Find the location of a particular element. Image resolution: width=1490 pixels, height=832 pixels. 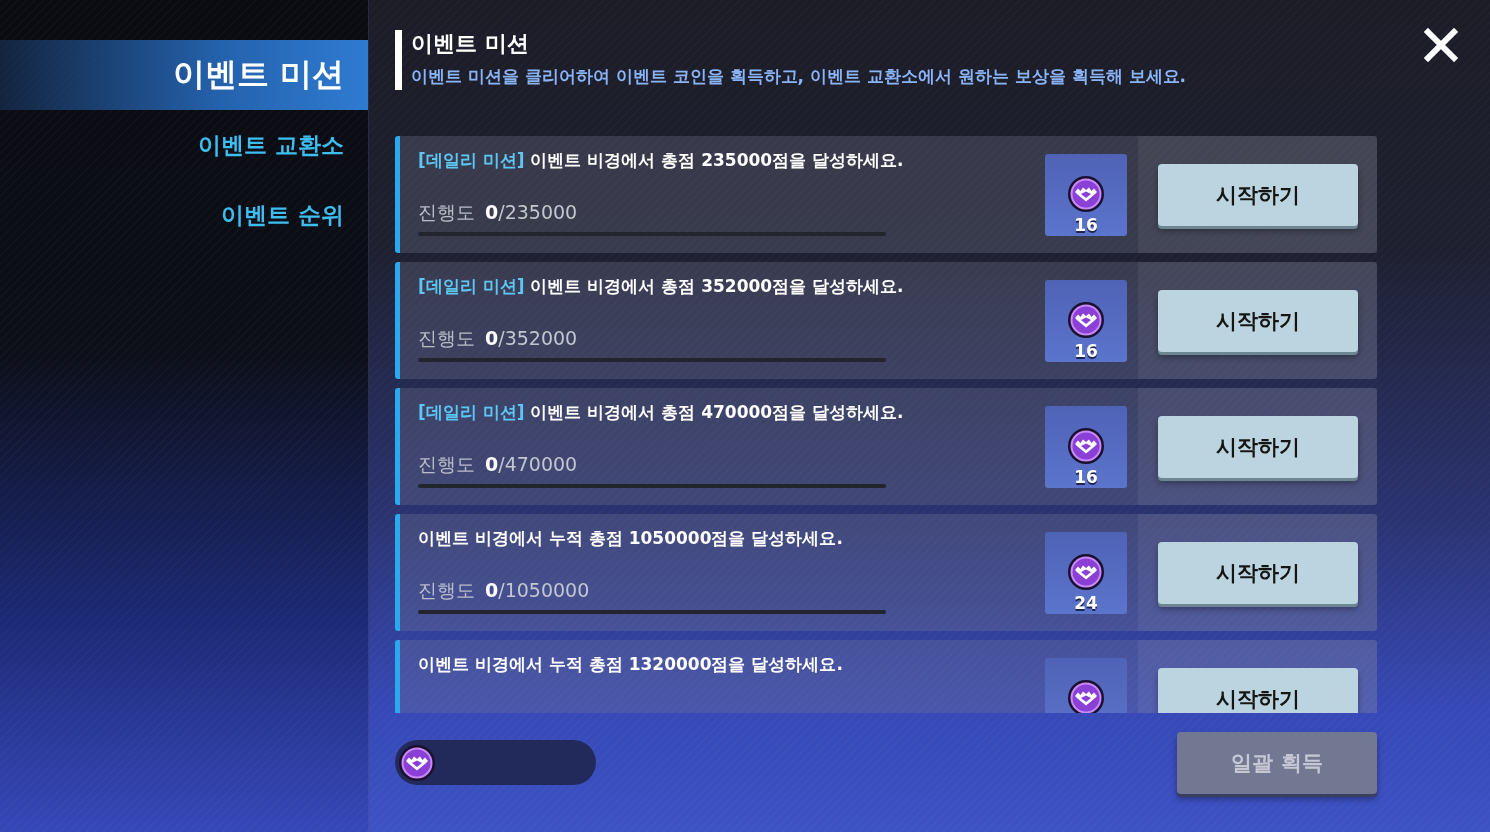

section-description: 이벤트 미션을 클리어하여 이벤트 코인을 획득하고, 이벤트 교환소에서 원하는 보상을 획득해 보세요. is located at coordinates (799, 76).